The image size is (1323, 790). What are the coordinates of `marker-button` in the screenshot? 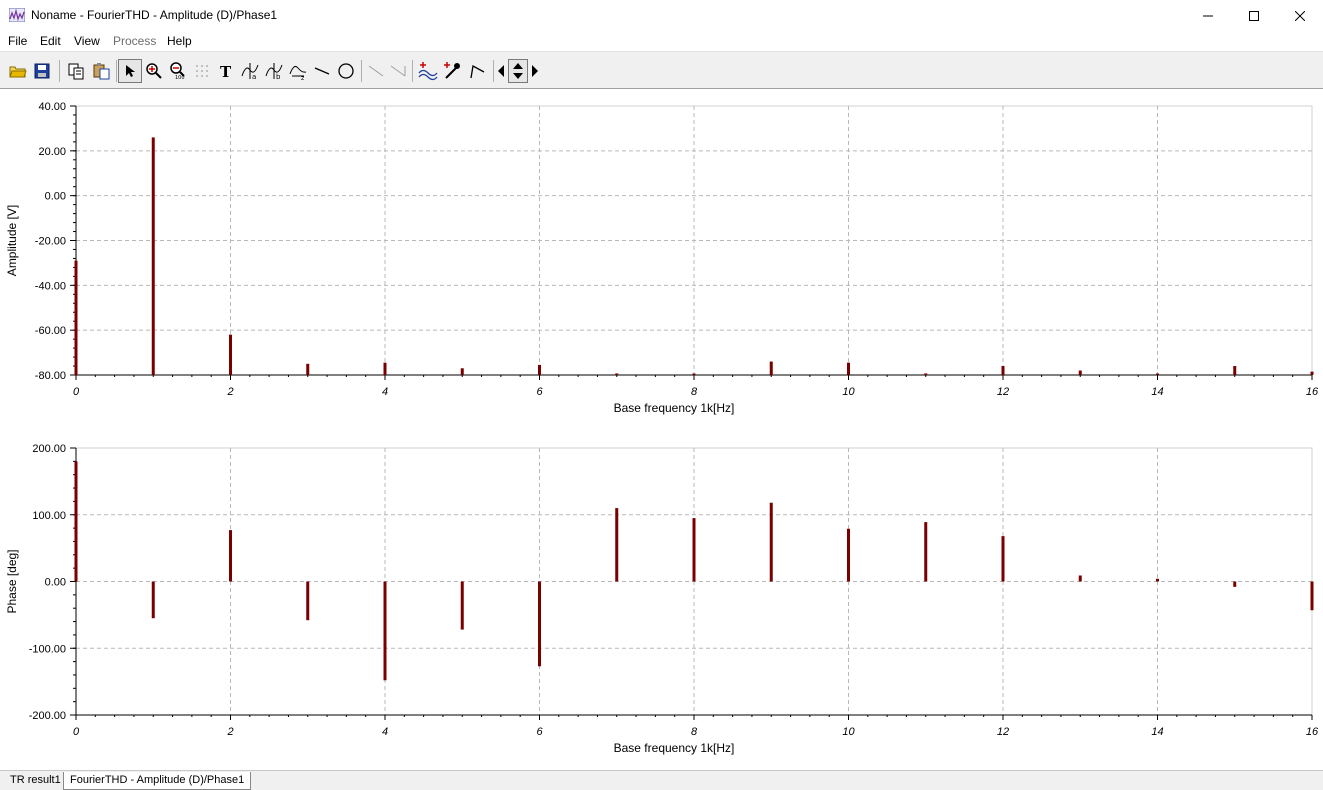 It's located at (478, 71).